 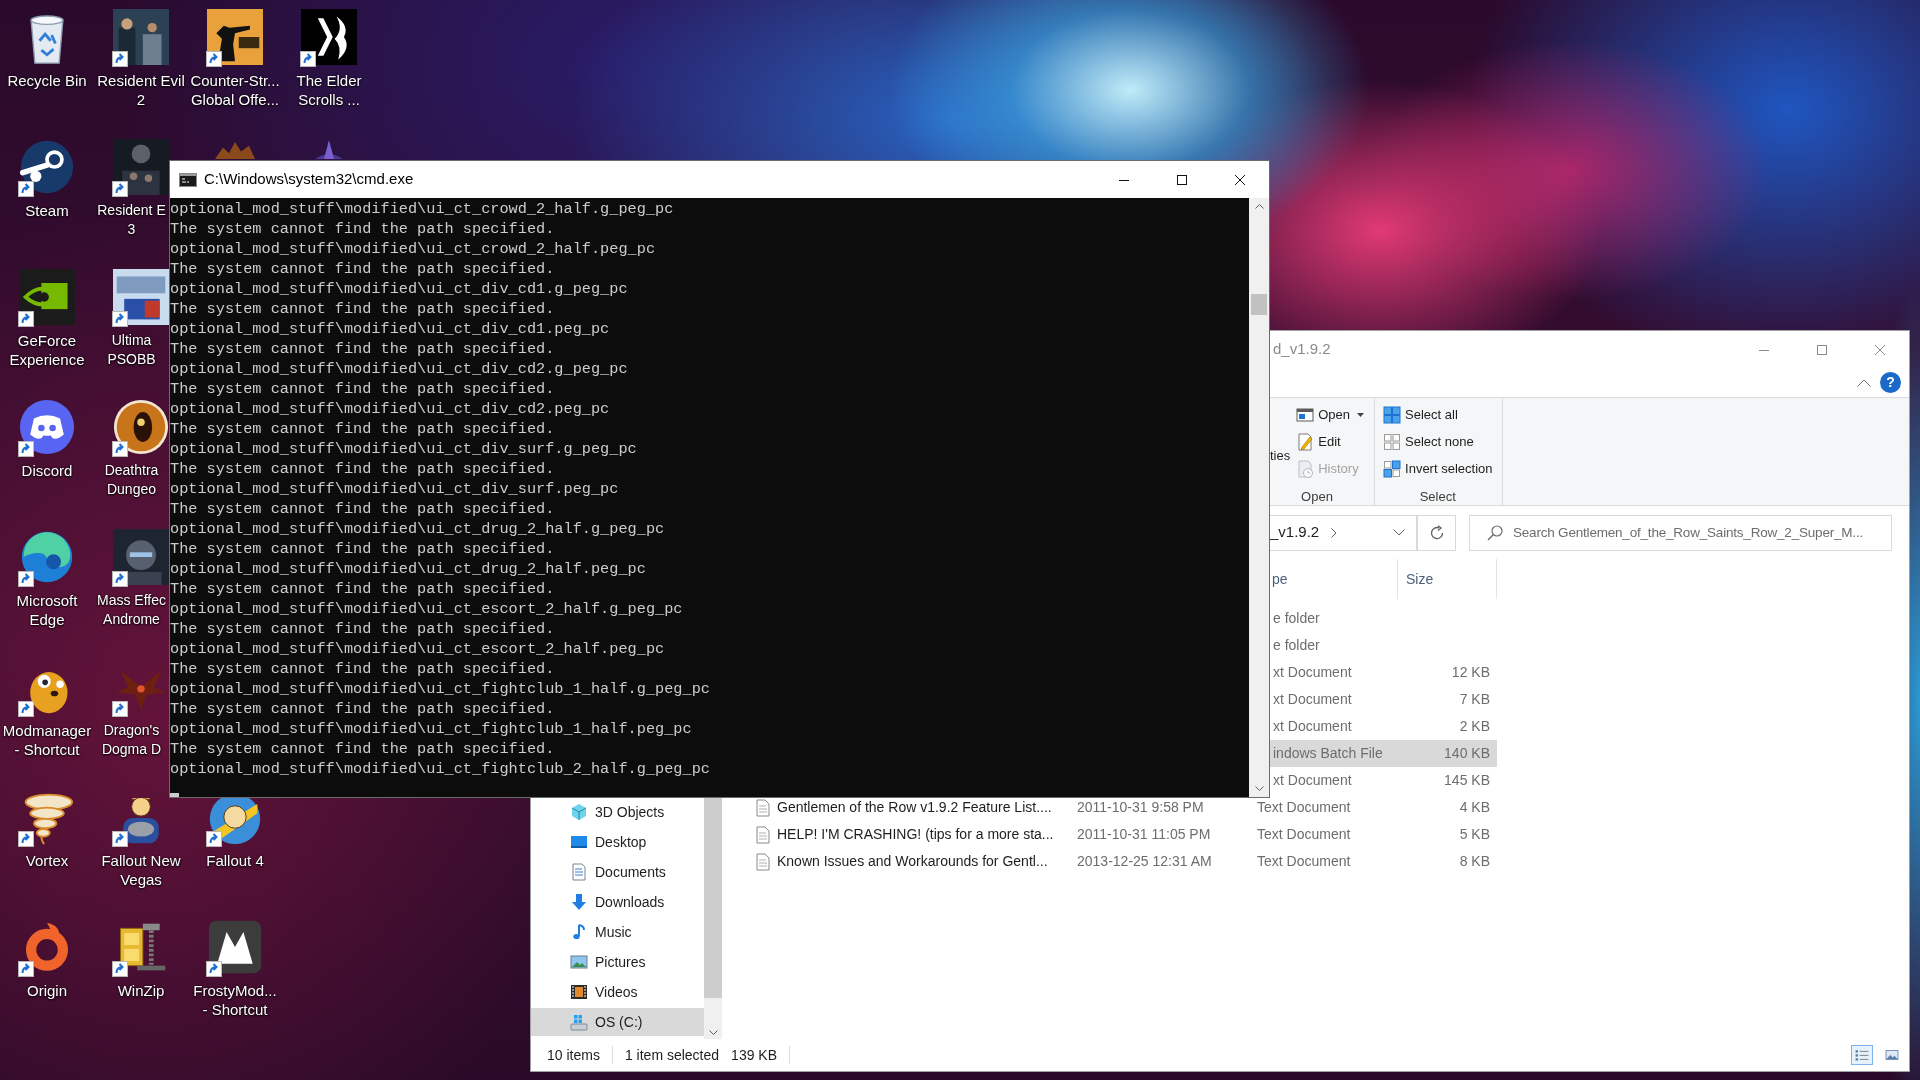 What do you see at coordinates (1240, 179) in the screenshot?
I see `close-icon` at bounding box center [1240, 179].